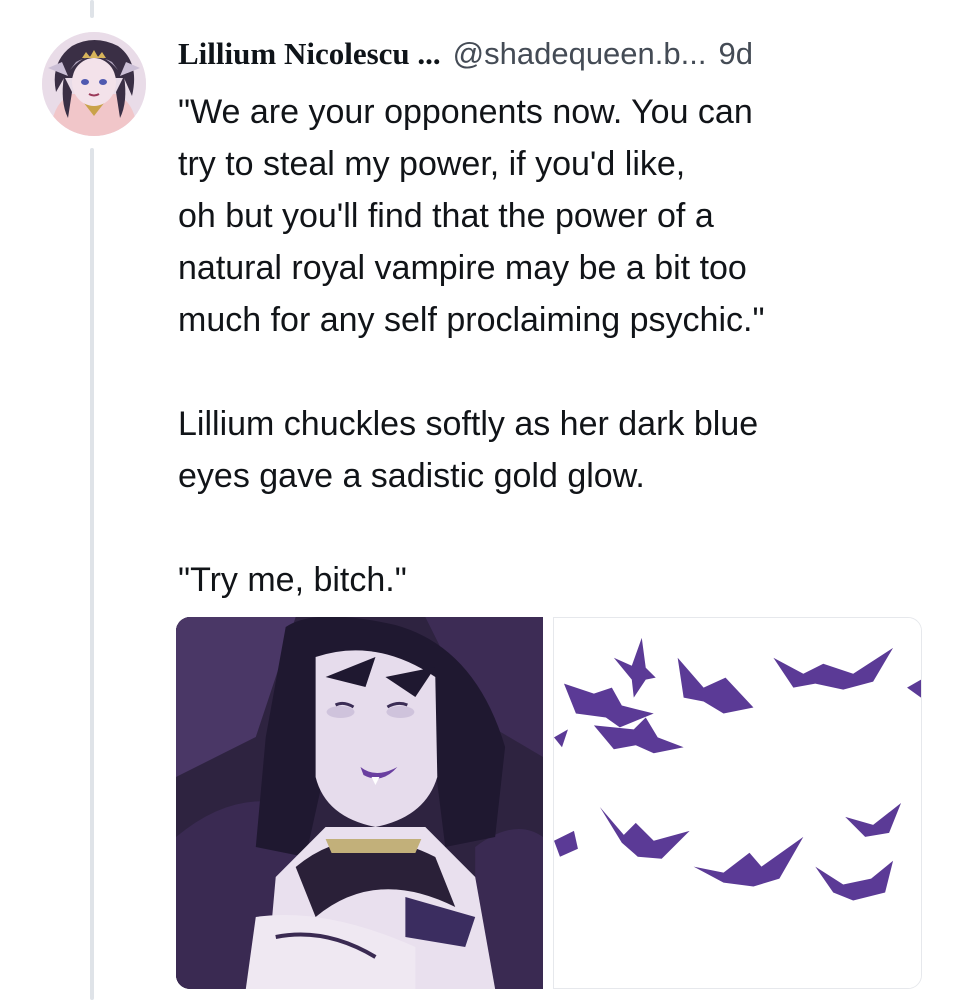  What do you see at coordinates (735, 54) in the screenshot?
I see `post-timestamp: 9d` at bounding box center [735, 54].